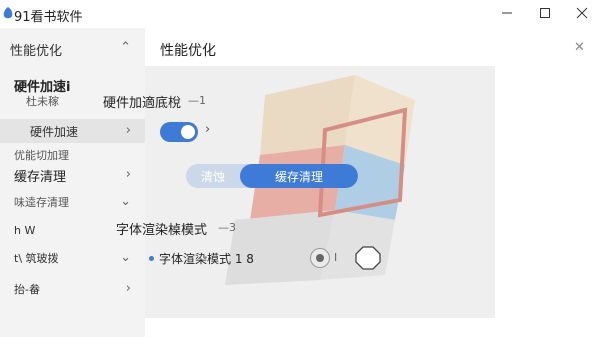 This screenshot has width=600, height=337. I want to click on chevron-up-icon: ⌃, so click(125, 47).